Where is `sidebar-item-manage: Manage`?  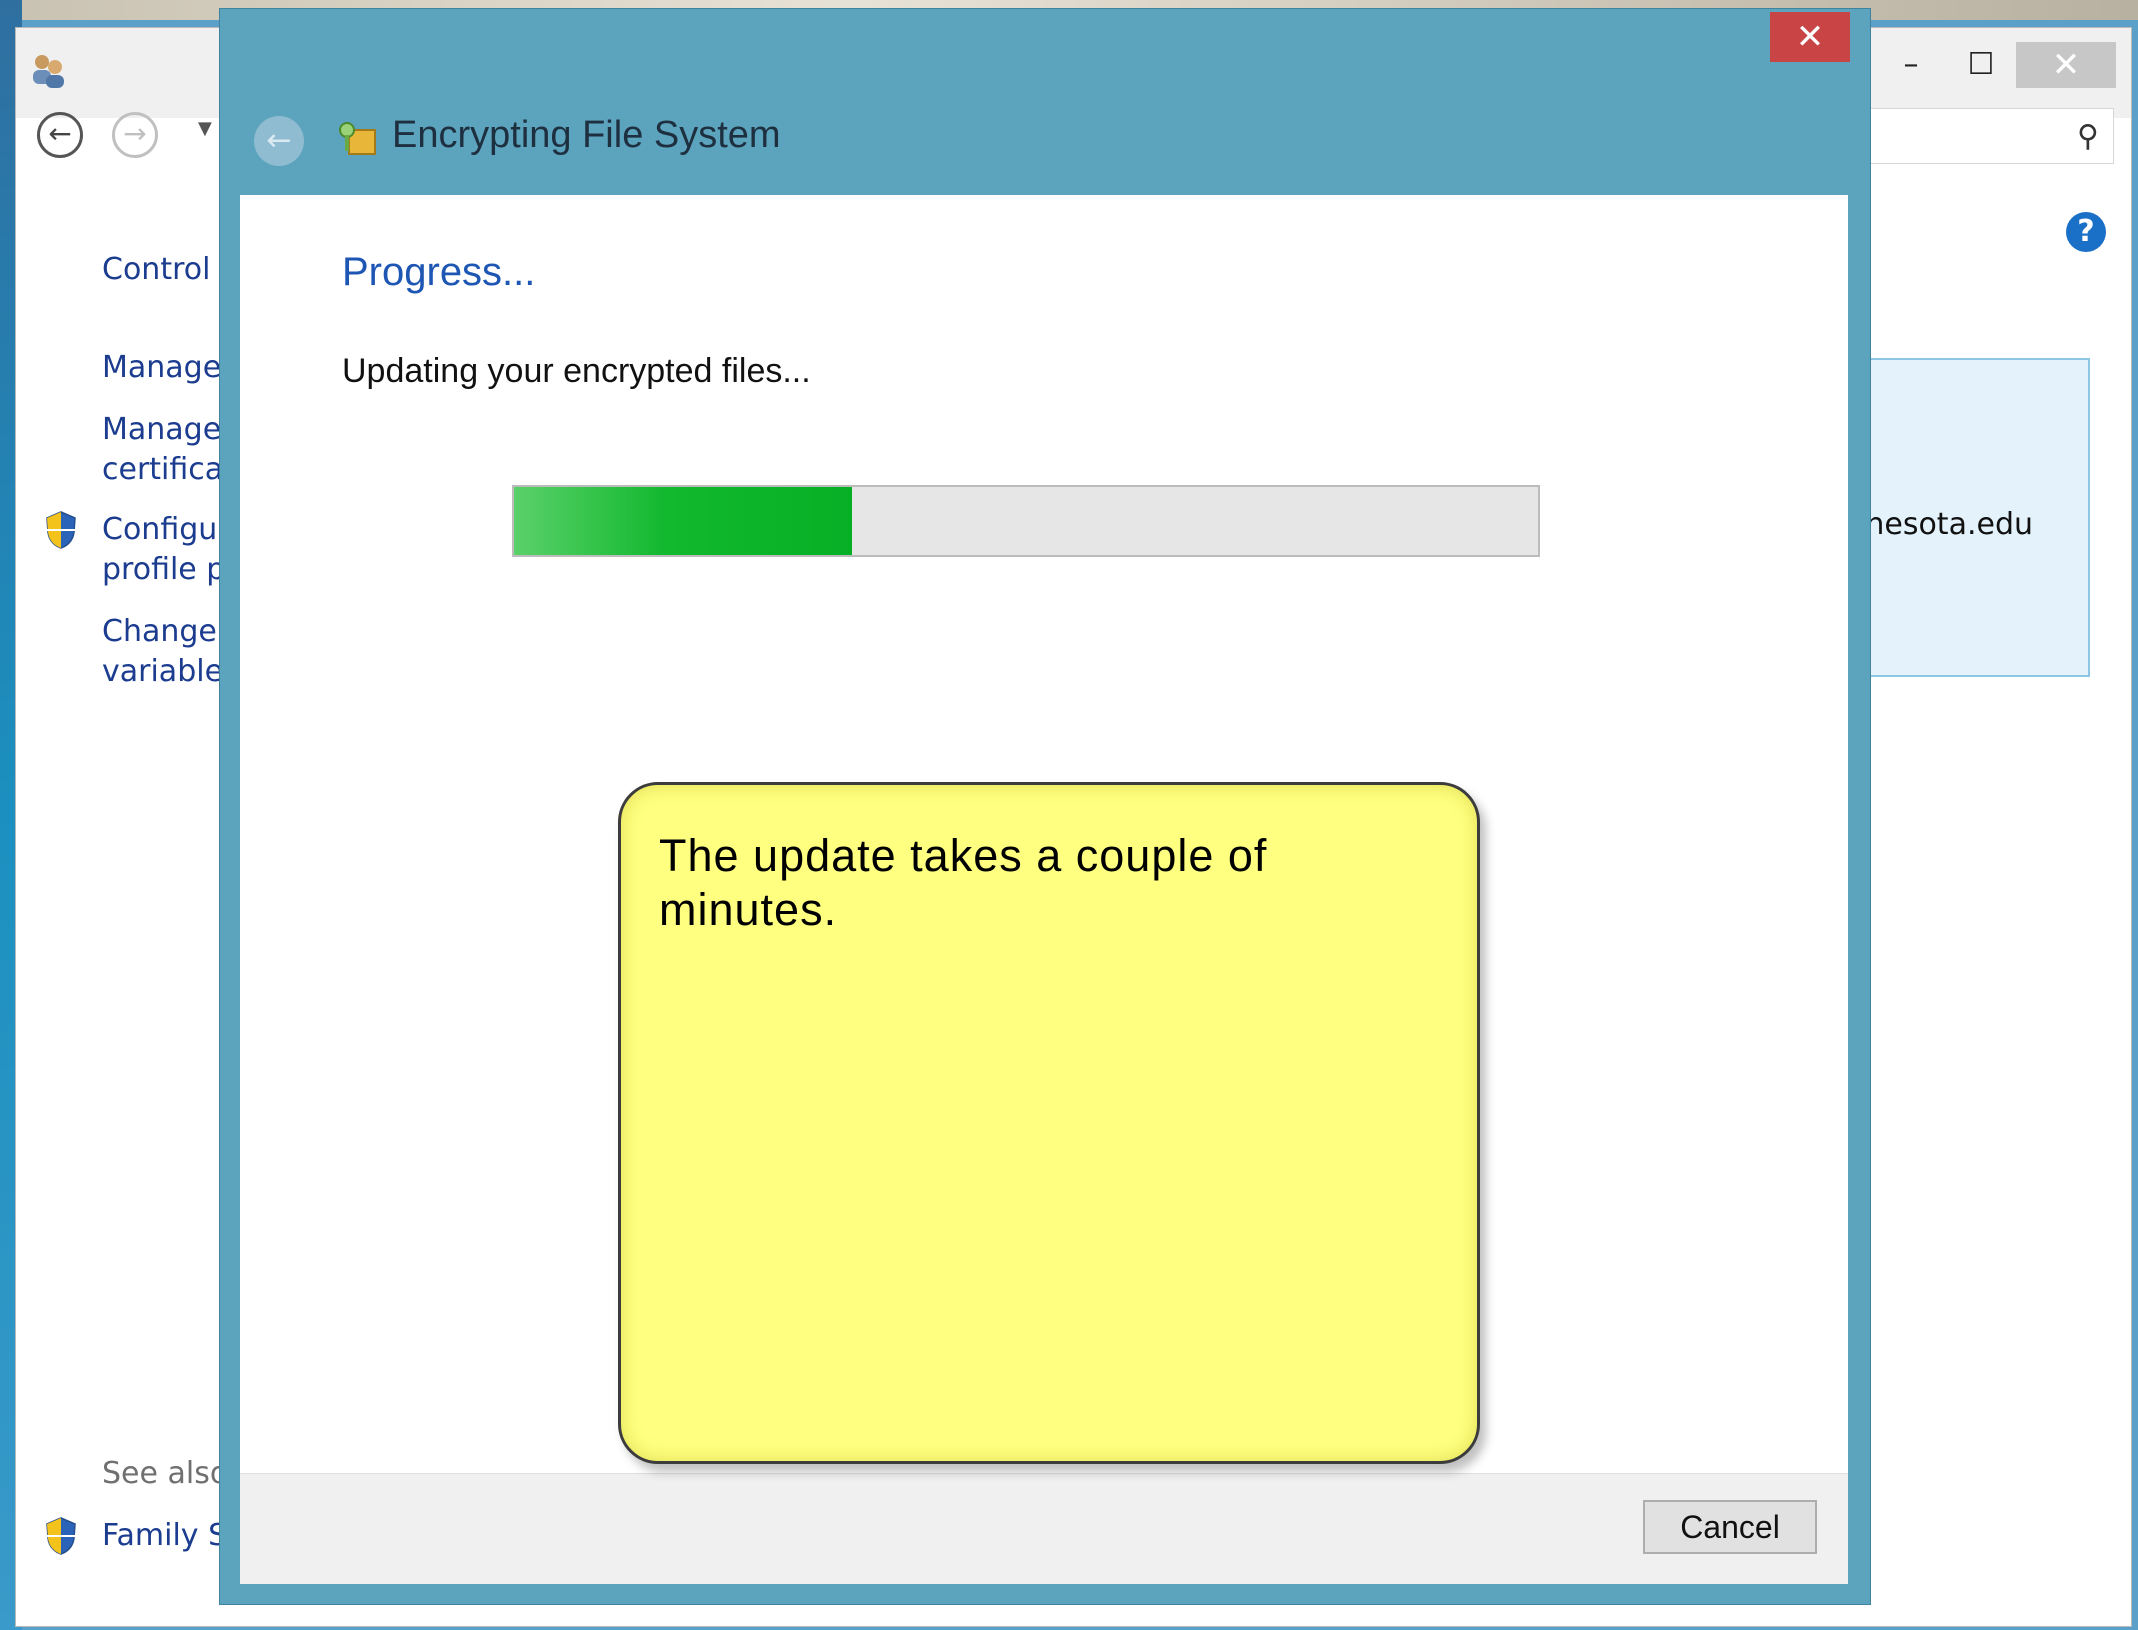 sidebar-item-manage: Manage is located at coordinates (161, 368).